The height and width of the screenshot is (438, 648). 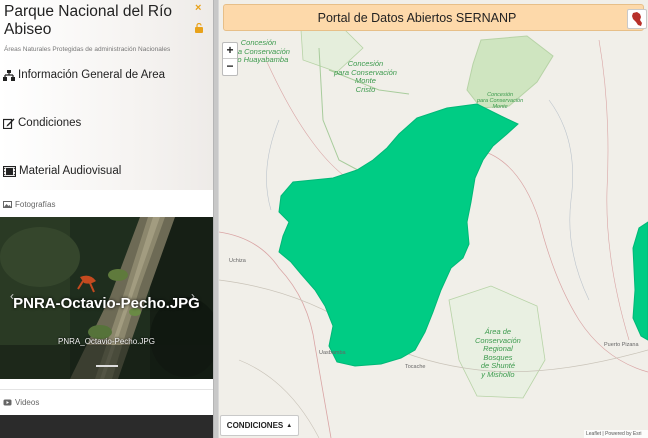 What do you see at coordinates (27, 402) in the screenshot?
I see `videos-label: Videos` at bounding box center [27, 402].